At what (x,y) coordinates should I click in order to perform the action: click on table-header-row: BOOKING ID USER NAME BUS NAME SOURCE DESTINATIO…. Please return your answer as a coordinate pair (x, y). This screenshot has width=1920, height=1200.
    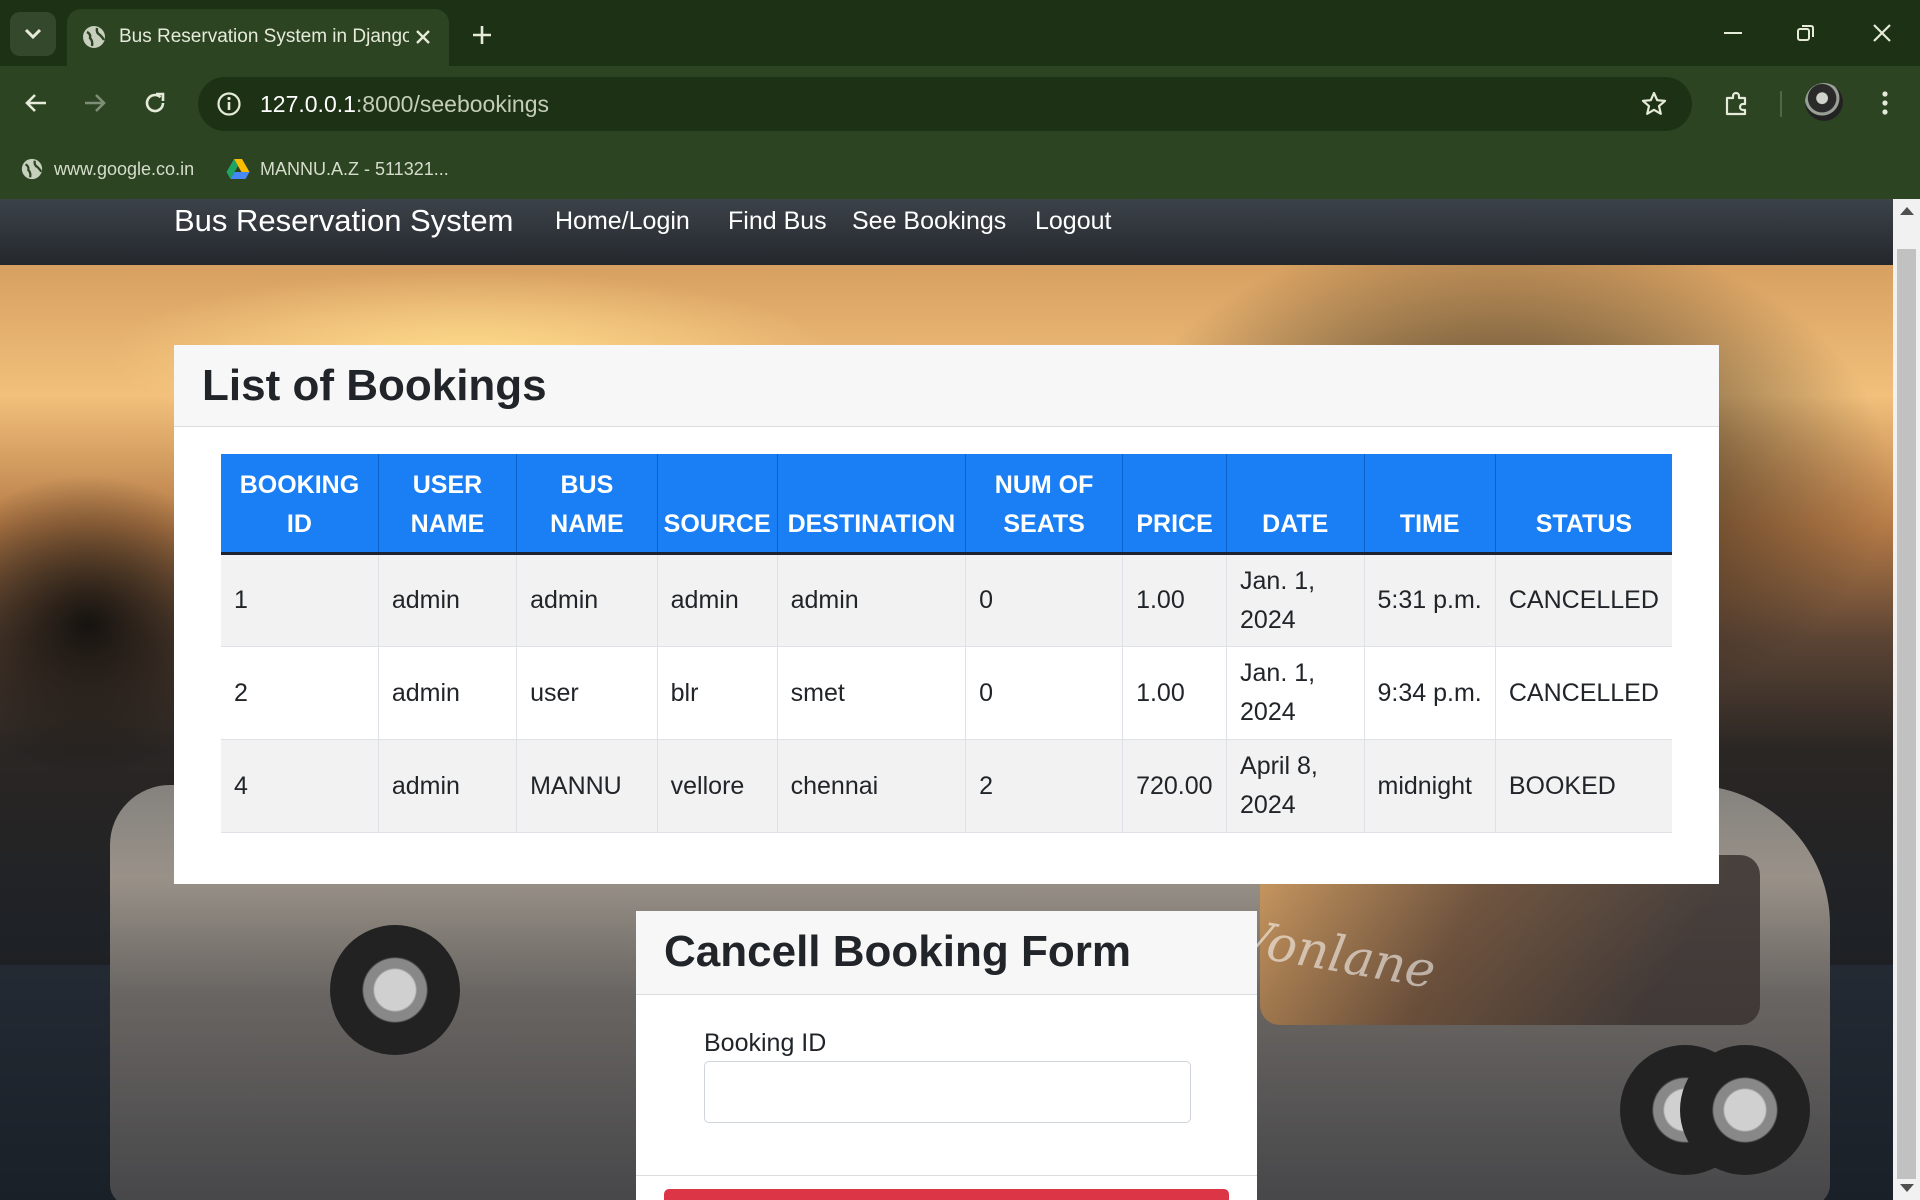
    Looking at the image, I should click on (946, 504).